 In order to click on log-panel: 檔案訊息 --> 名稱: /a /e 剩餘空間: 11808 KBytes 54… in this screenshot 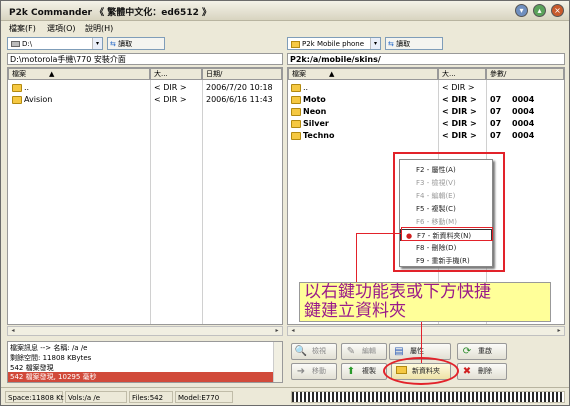, I will do `click(145, 362)`.